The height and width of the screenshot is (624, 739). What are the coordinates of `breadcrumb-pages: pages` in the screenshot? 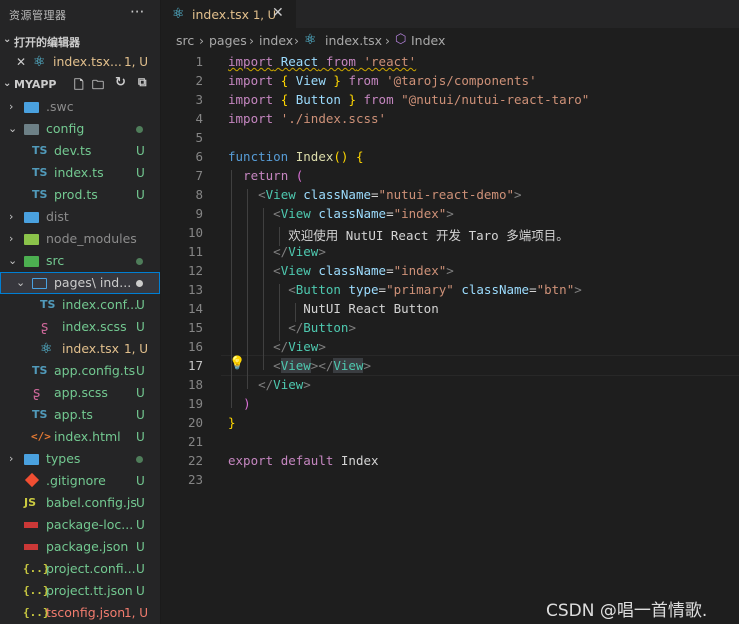 It's located at (228, 40).